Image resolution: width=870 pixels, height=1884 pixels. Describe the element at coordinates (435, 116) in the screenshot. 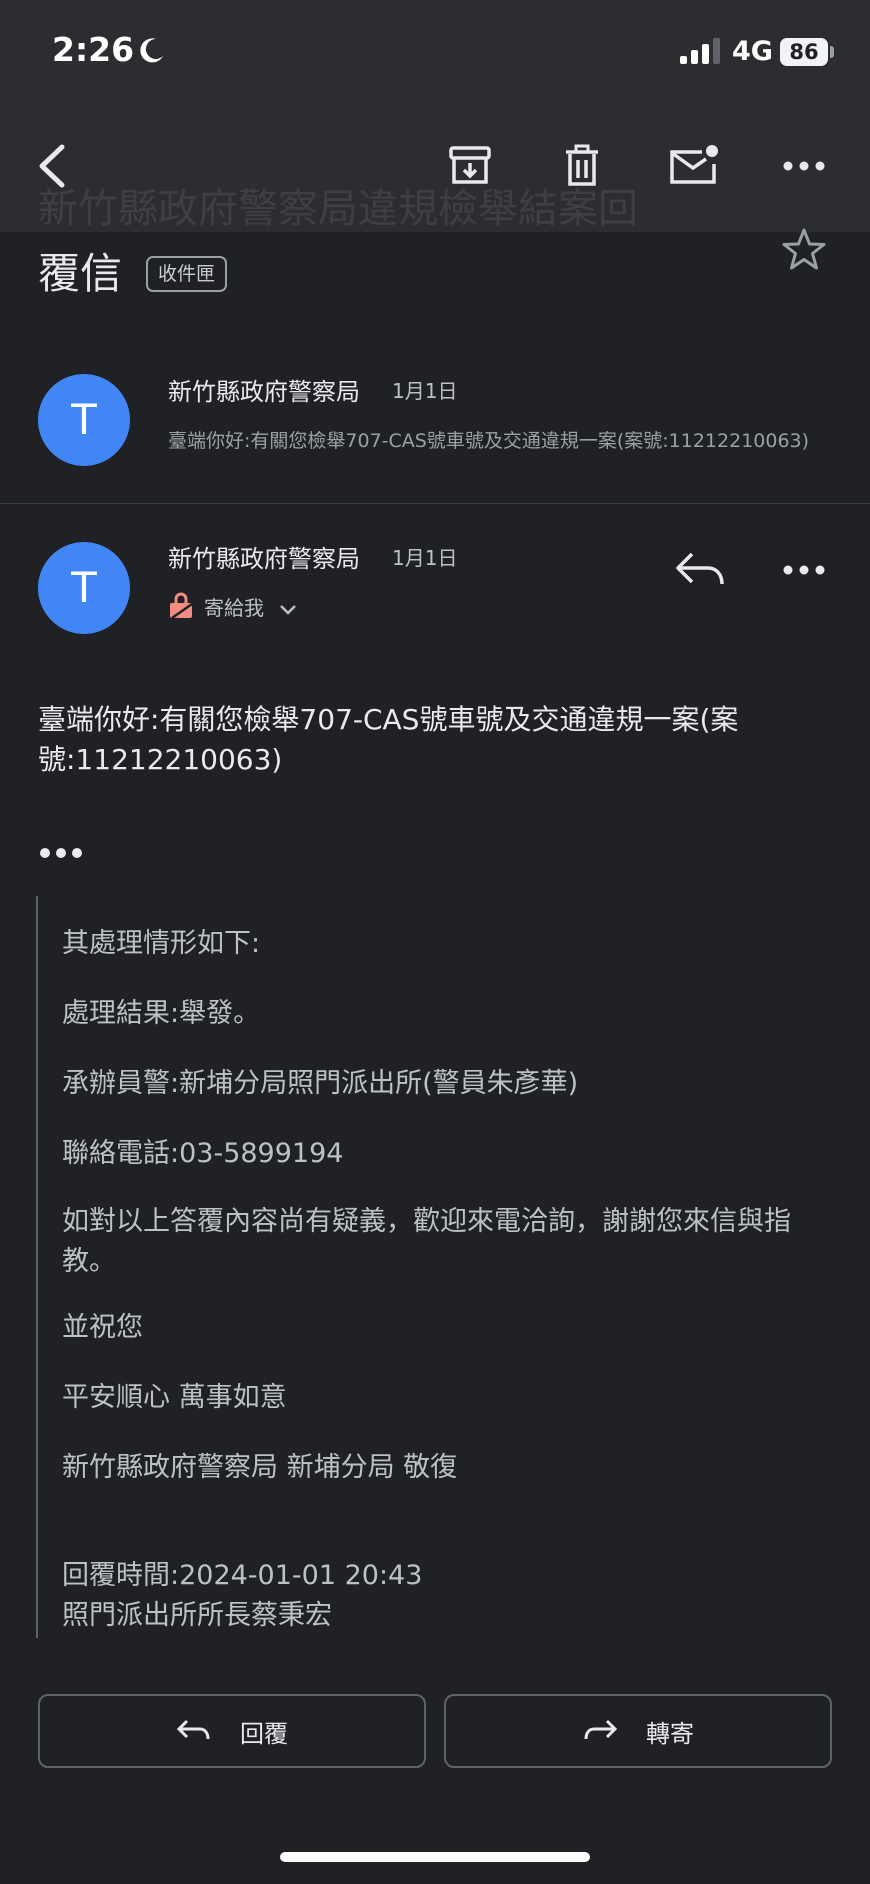

I see `top-bar: 2:26 4G 86 新竹縣政府警察局違規檢舉結案回` at that location.